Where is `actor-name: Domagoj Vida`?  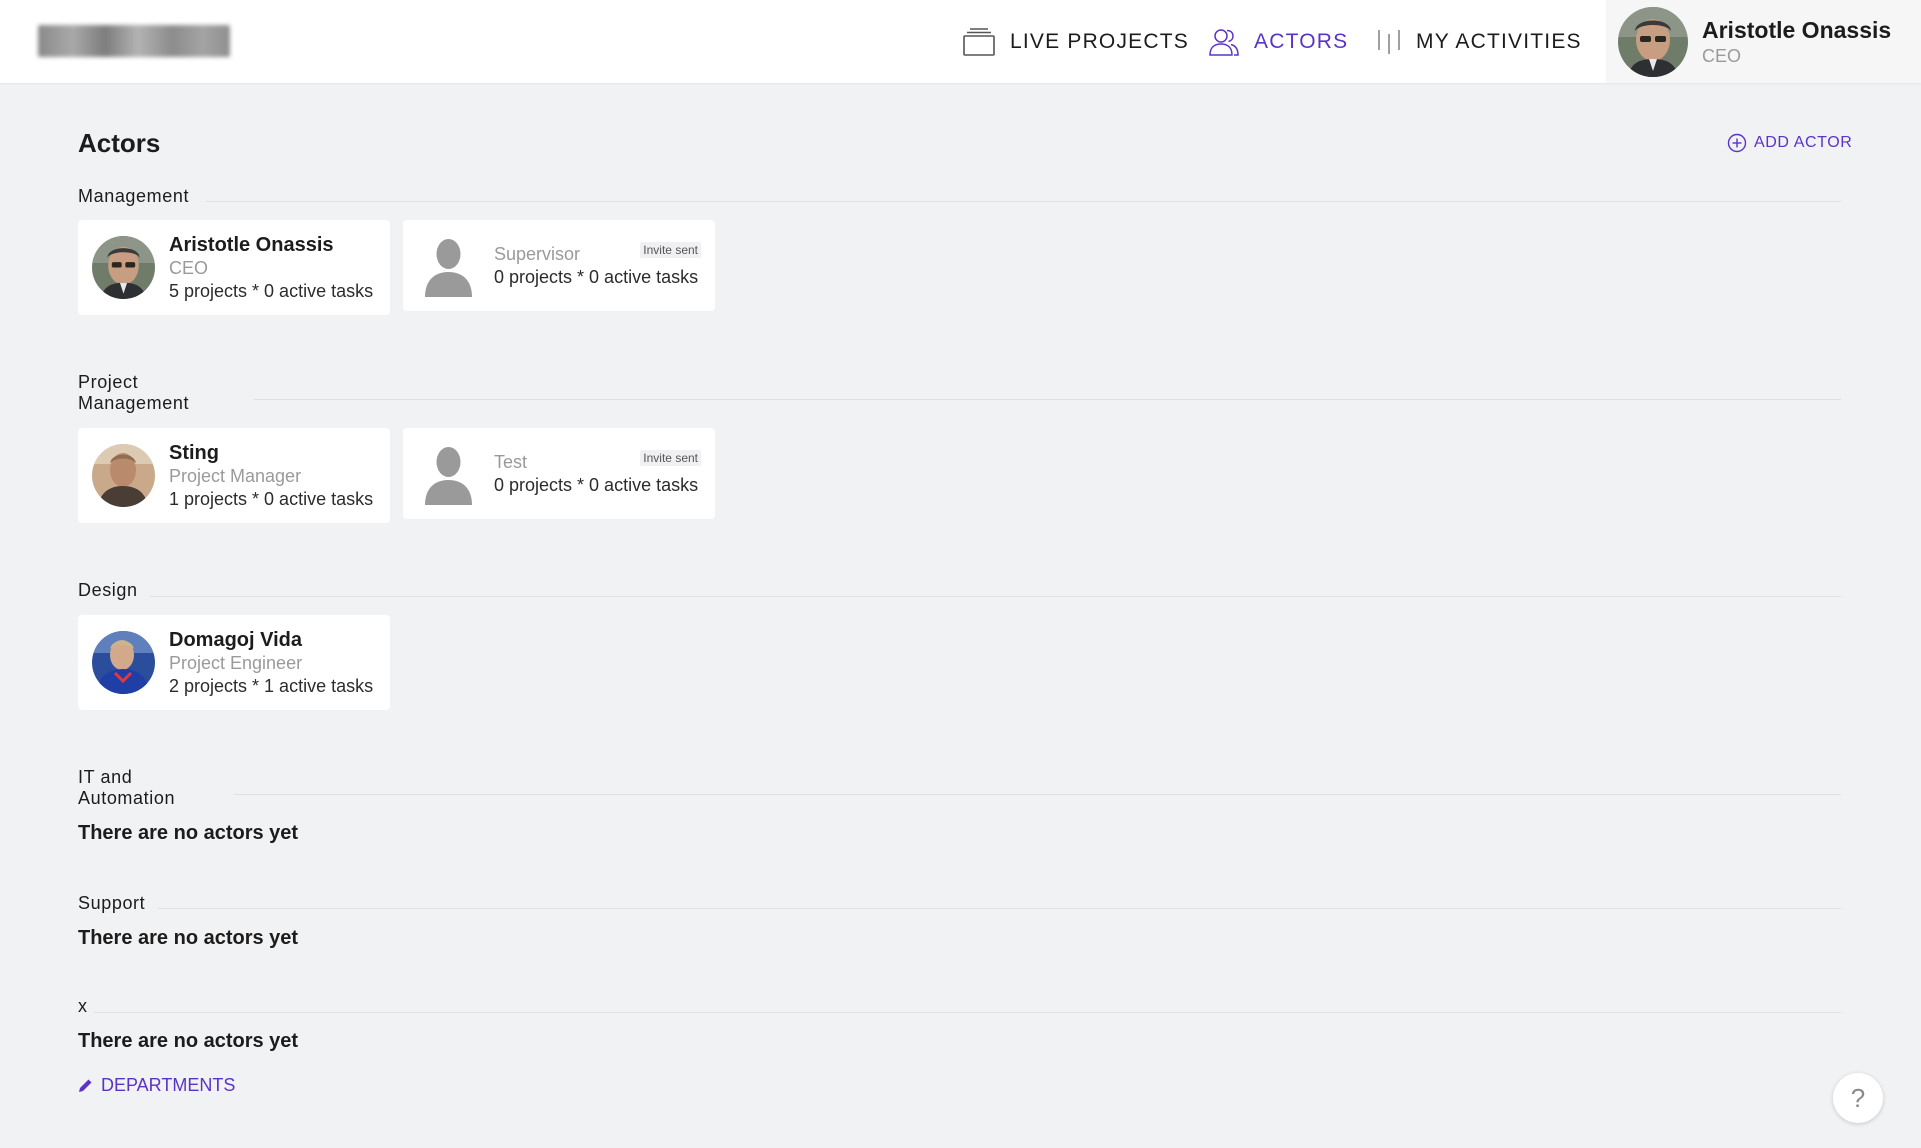
actor-name: Domagoj Vida is located at coordinates (235, 639).